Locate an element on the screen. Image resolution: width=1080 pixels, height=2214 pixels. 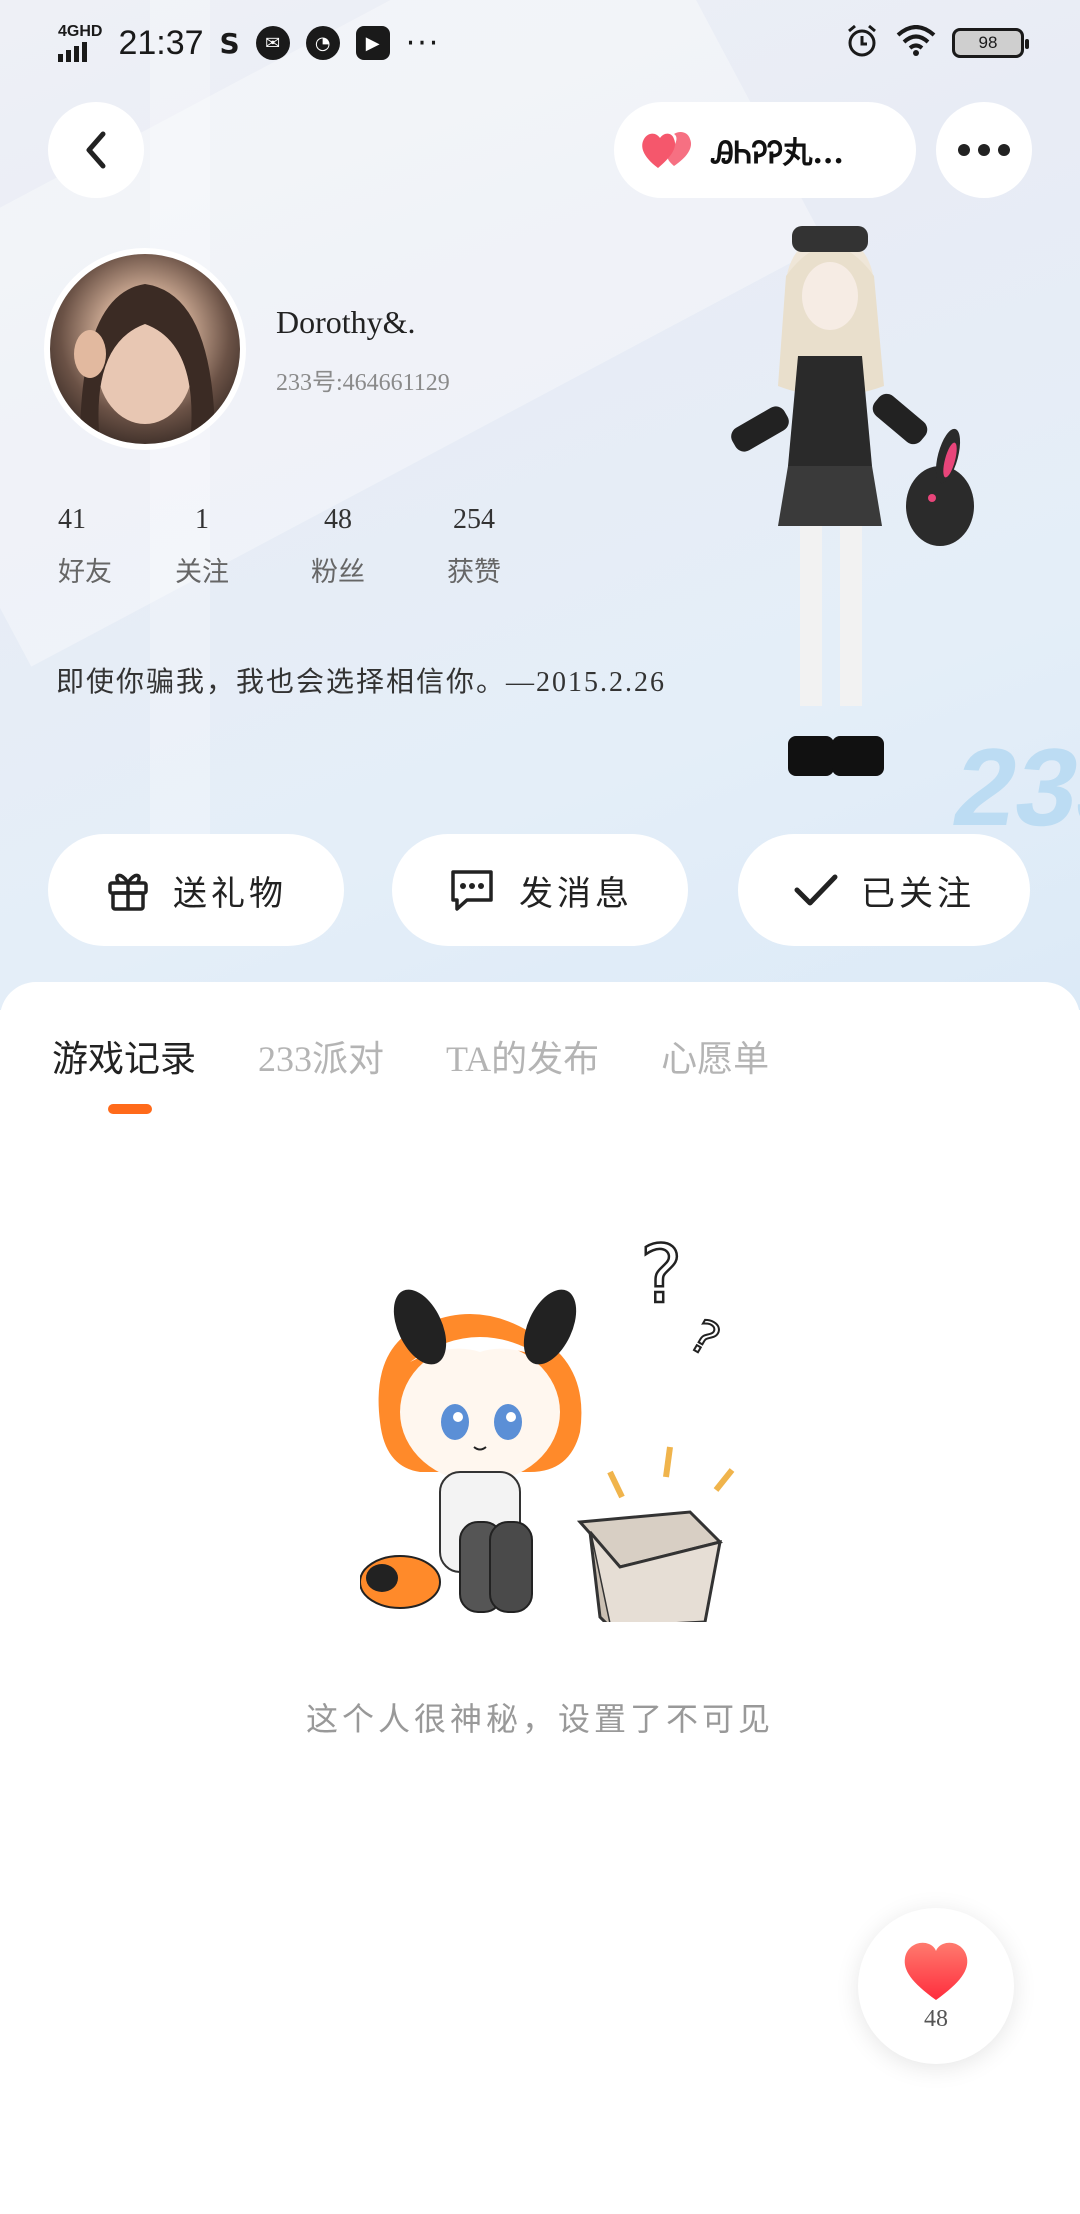
checkmark-icon is located at coordinates (816, 890).